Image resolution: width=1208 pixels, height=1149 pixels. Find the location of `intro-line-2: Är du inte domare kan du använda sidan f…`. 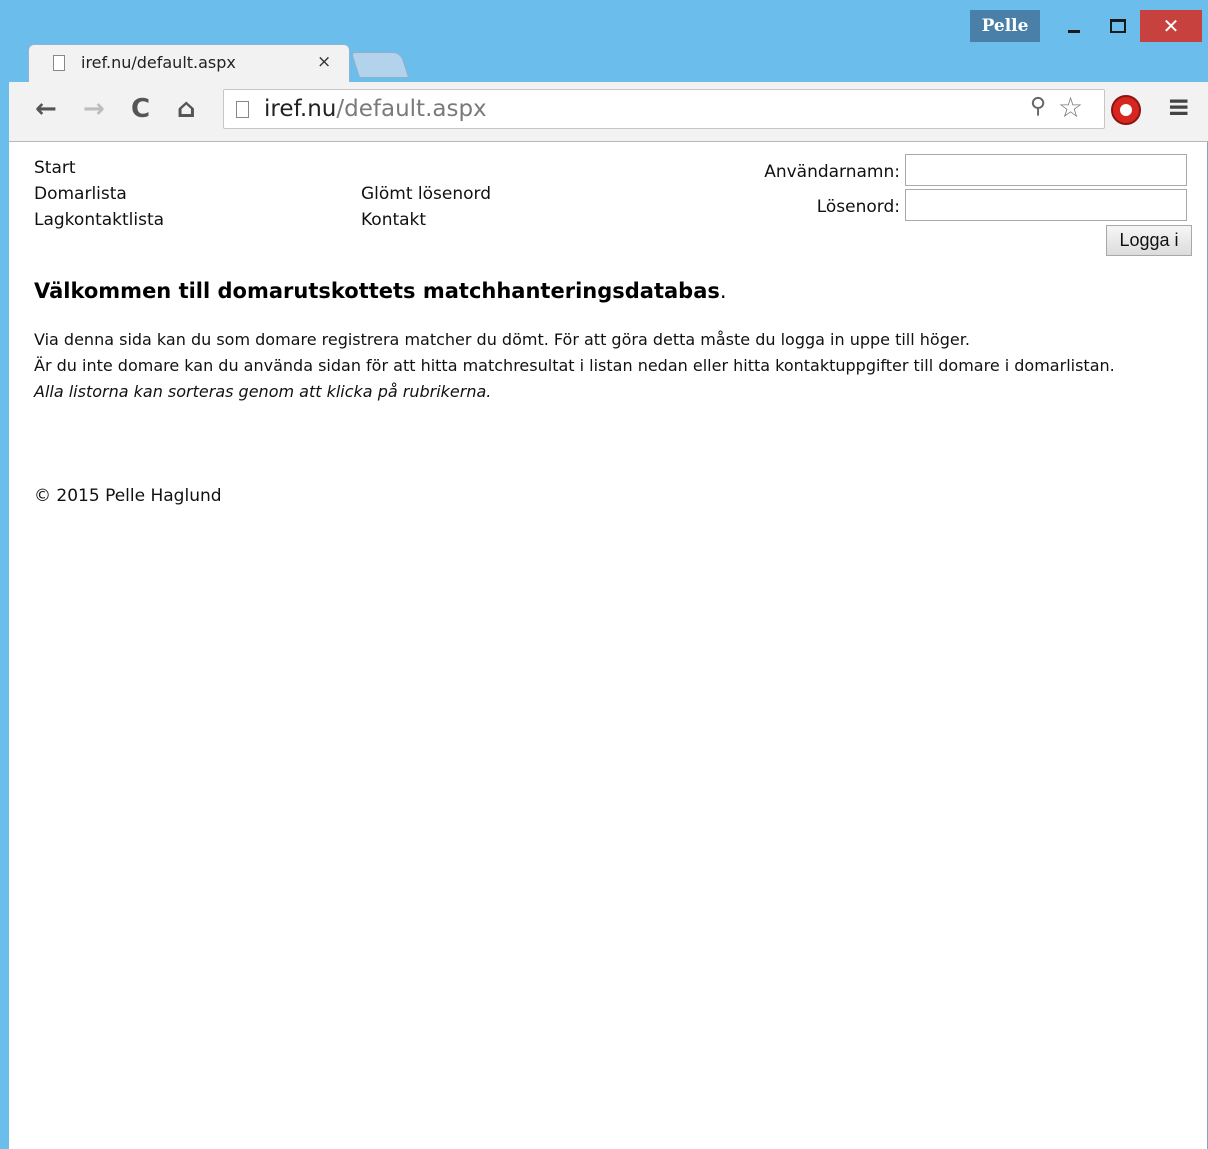

intro-line-2: Är du inte domare kan du använda sidan f… is located at coordinates (574, 365).